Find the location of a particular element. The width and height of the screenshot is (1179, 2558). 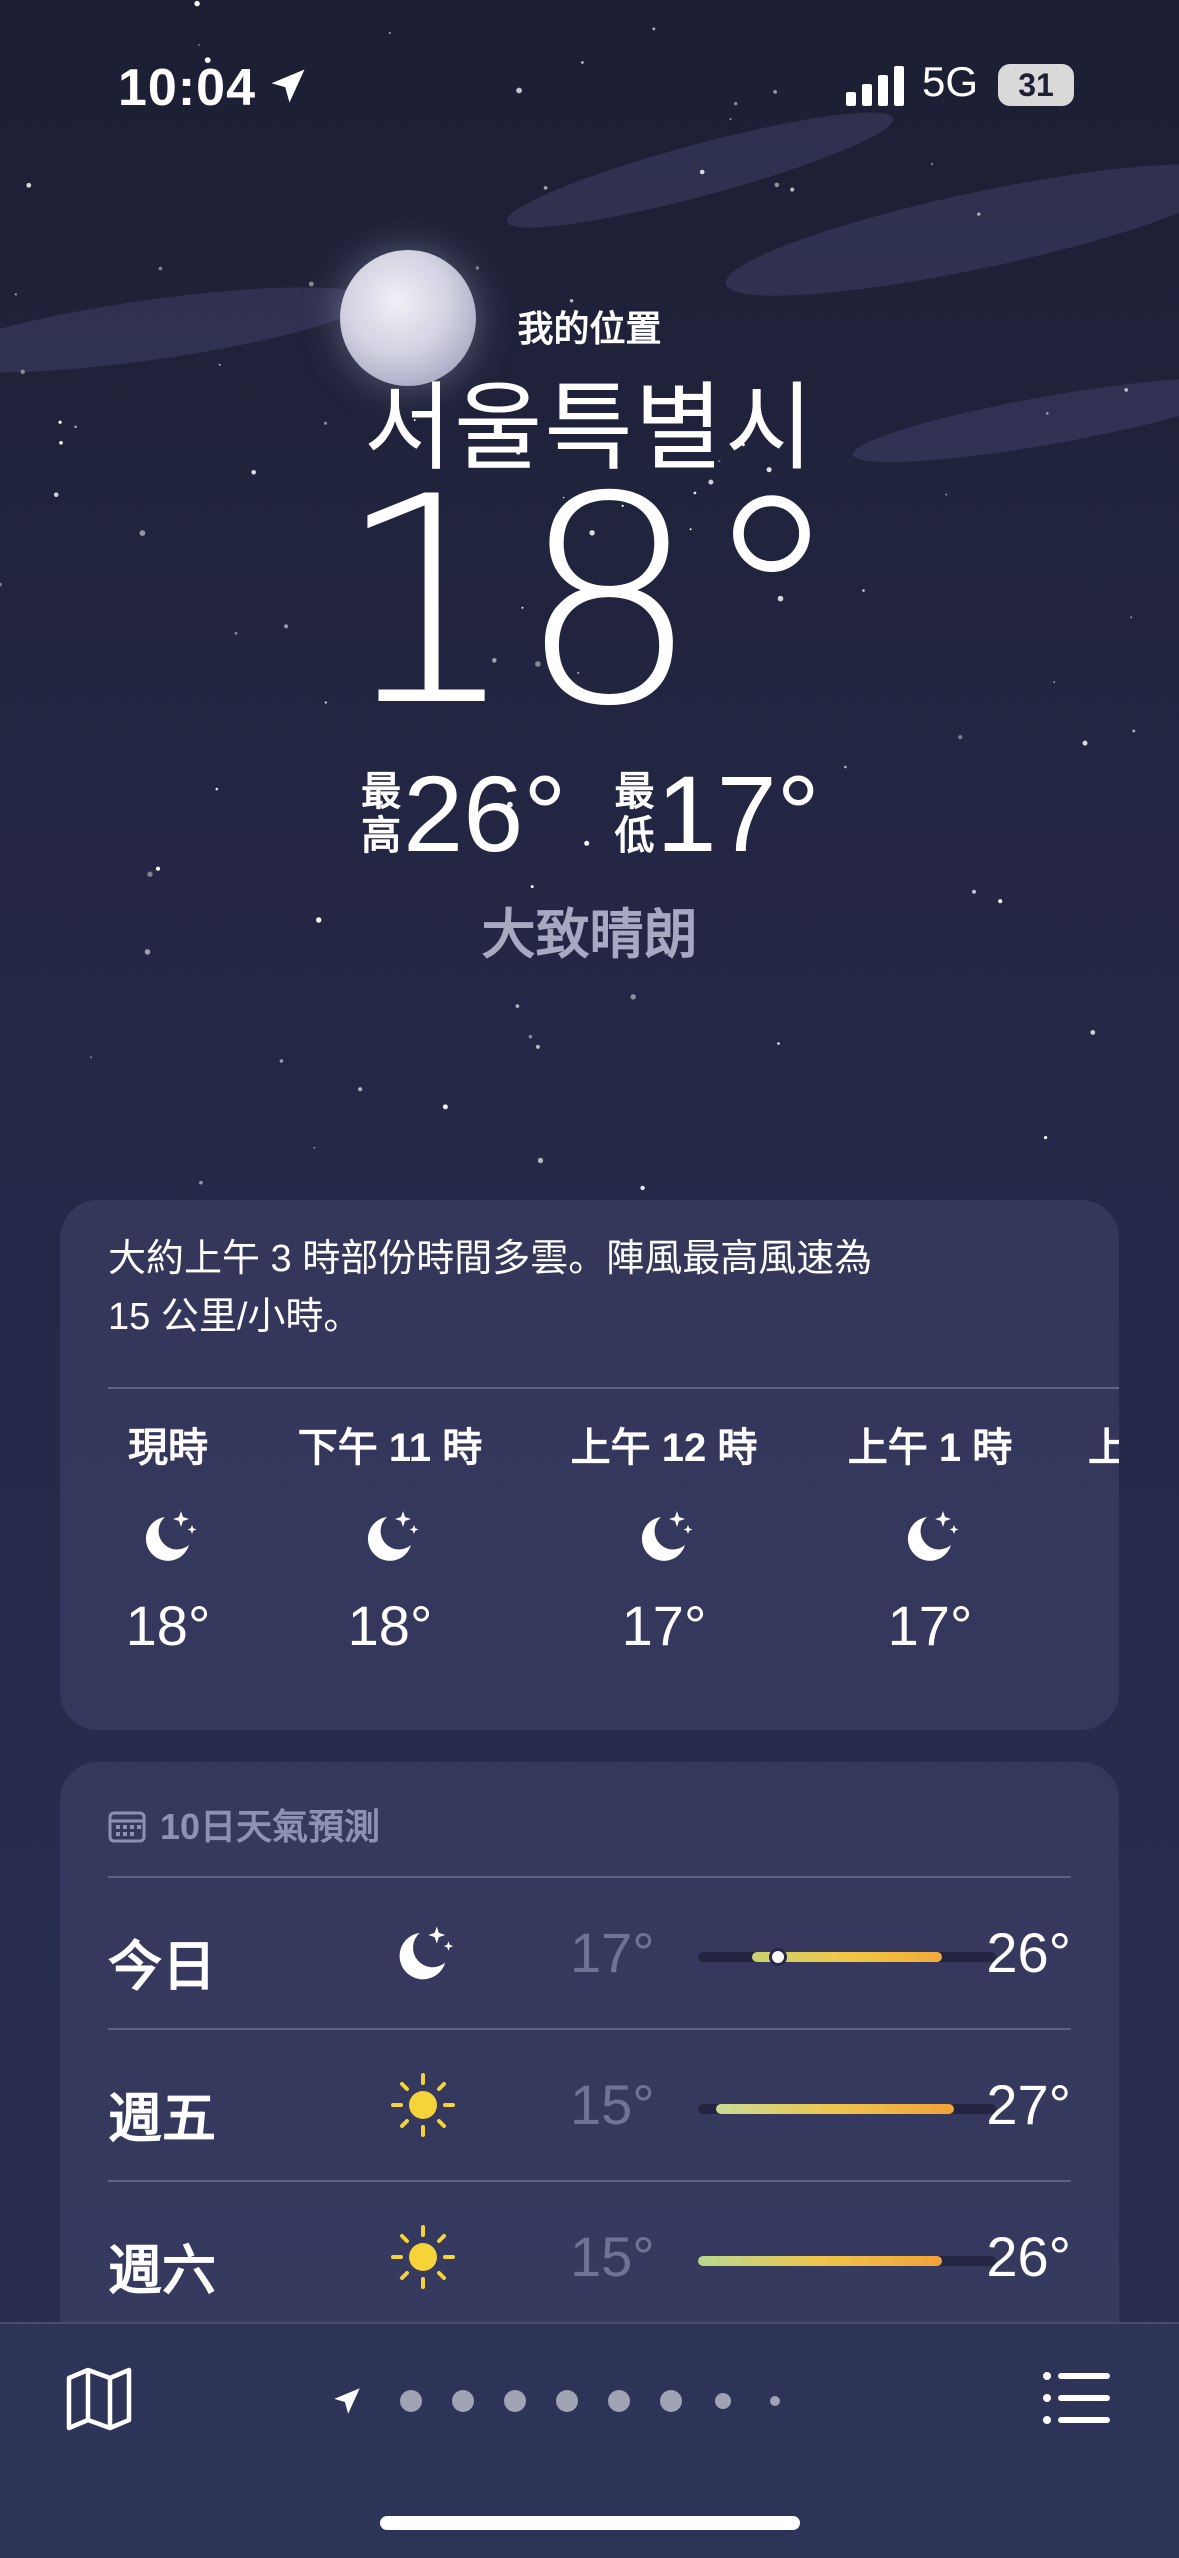

forecast-header: 10日天氣預測 is located at coordinates (244, 1824).